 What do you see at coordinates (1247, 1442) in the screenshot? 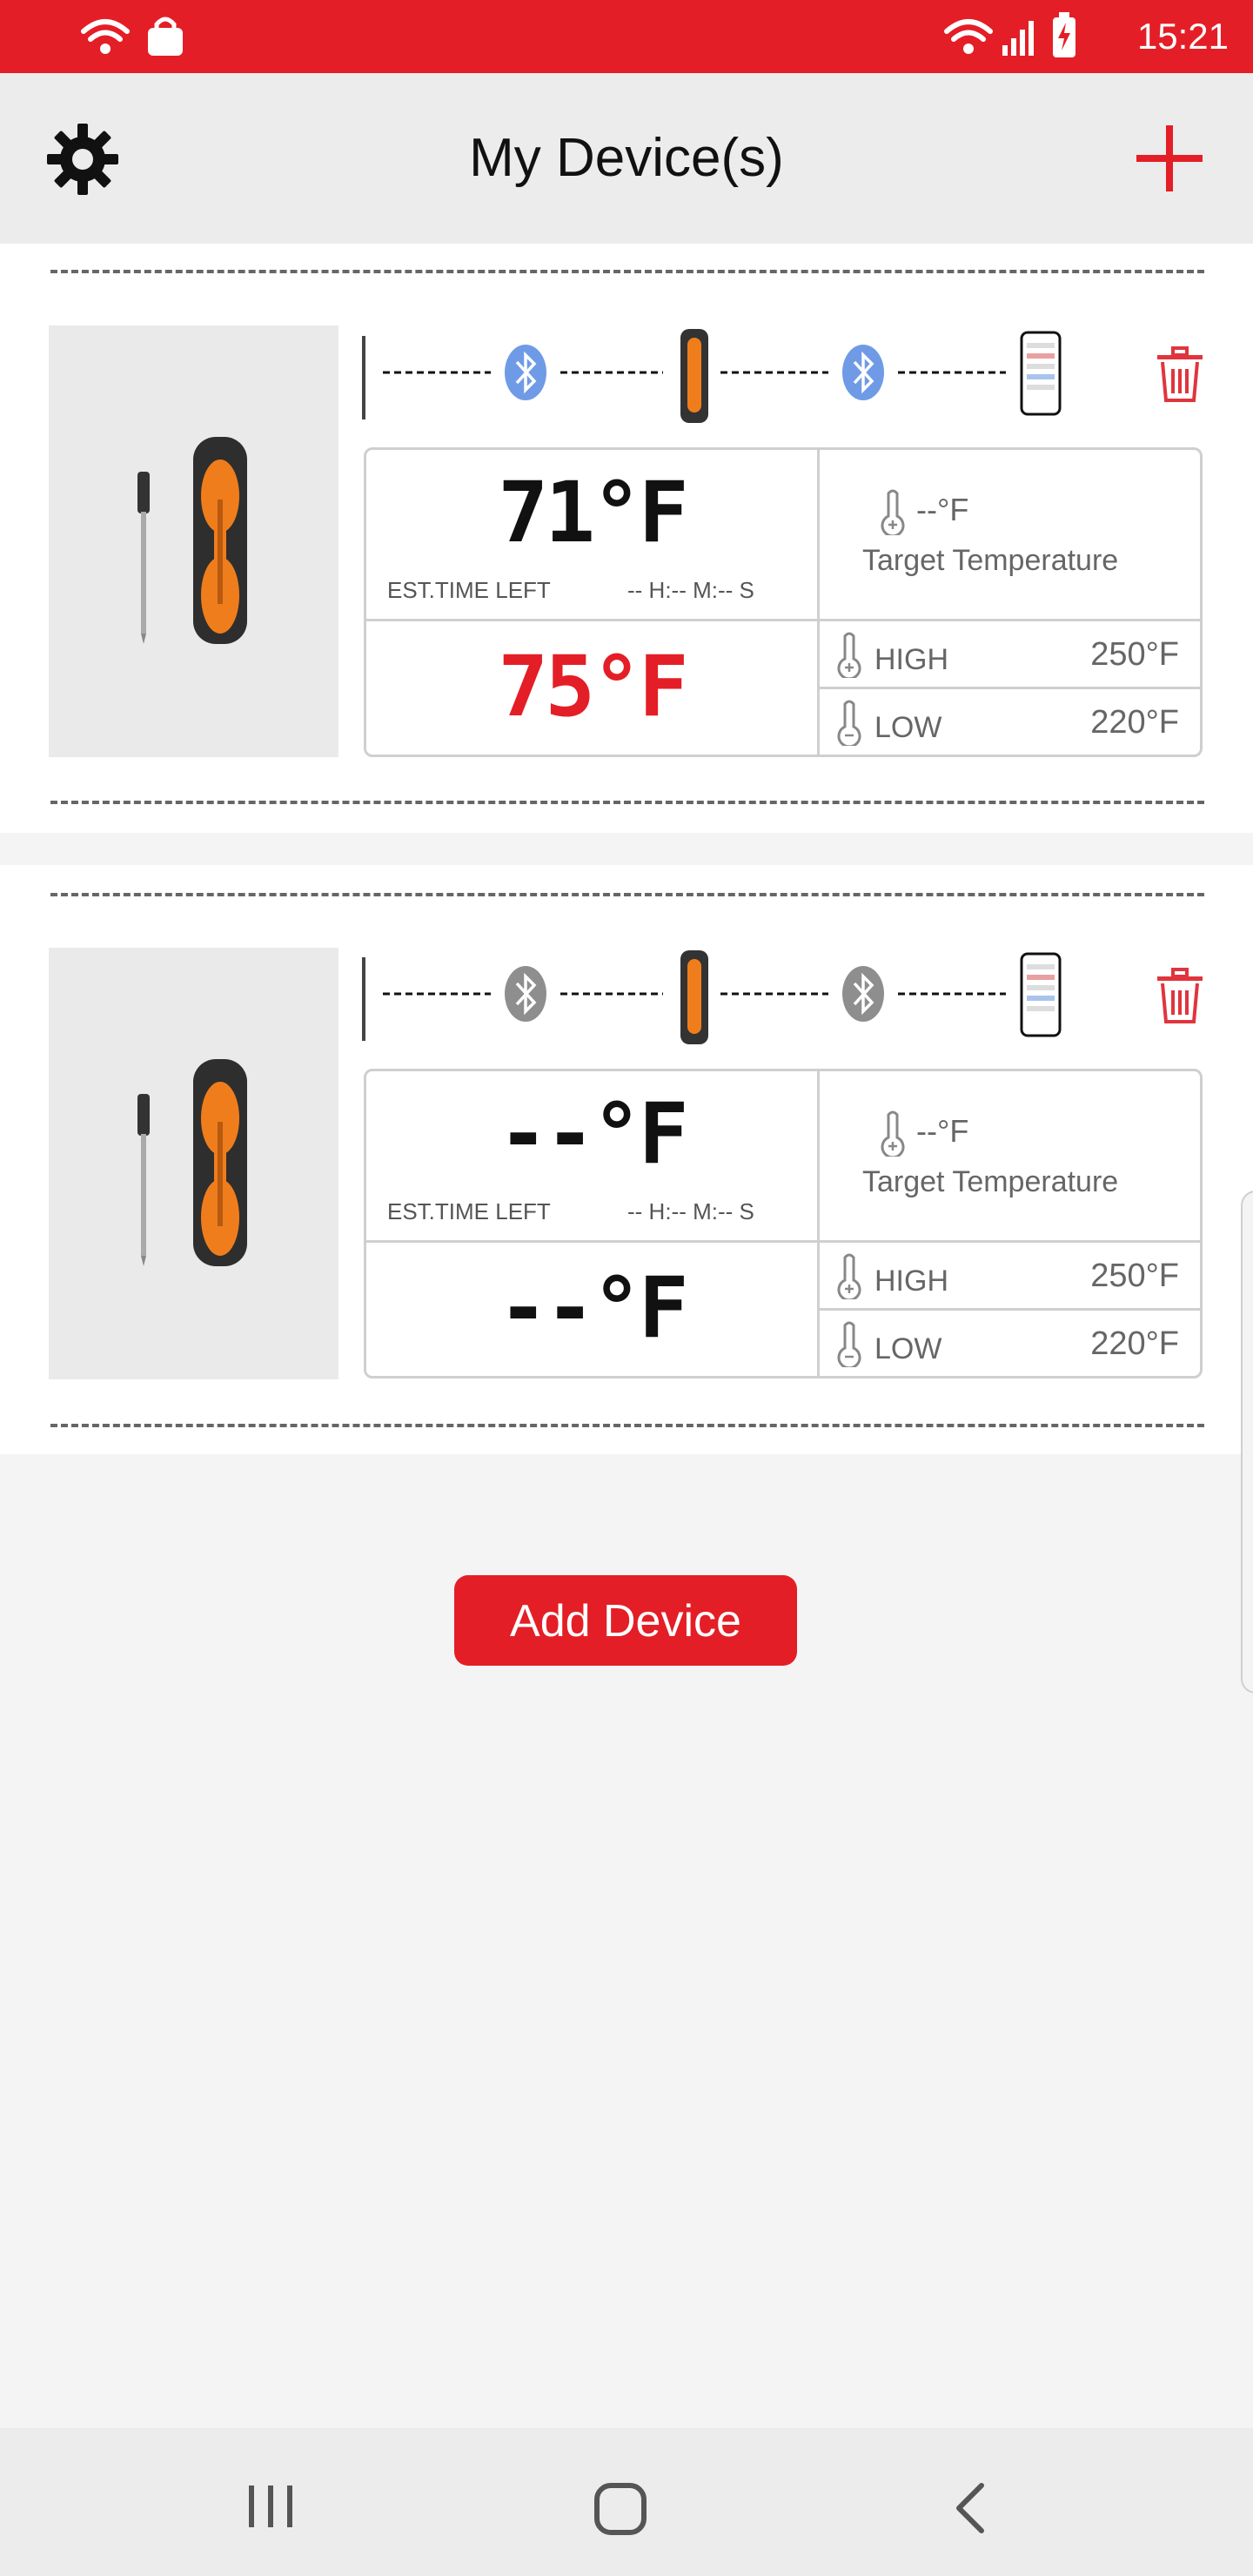
I see `edge-panel-handle` at bounding box center [1247, 1442].